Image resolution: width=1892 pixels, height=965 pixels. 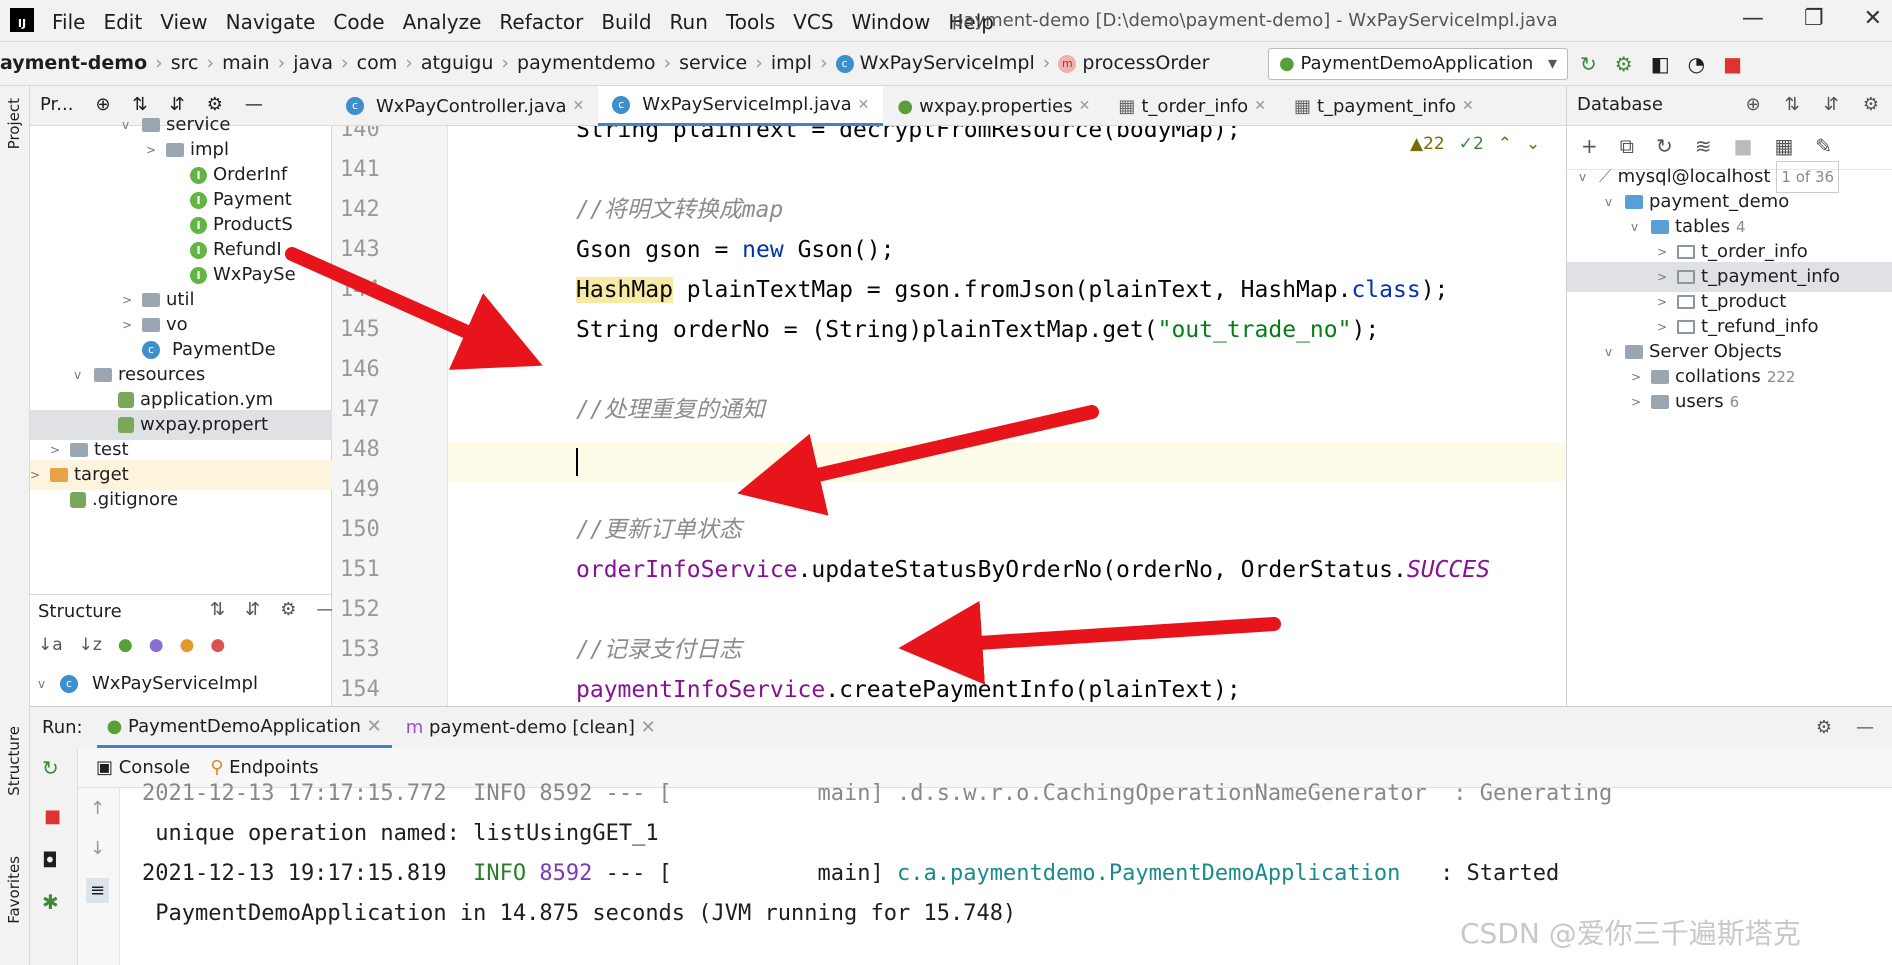 I want to click on next-highlight-icon: ⌄, so click(x=1533, y=144).